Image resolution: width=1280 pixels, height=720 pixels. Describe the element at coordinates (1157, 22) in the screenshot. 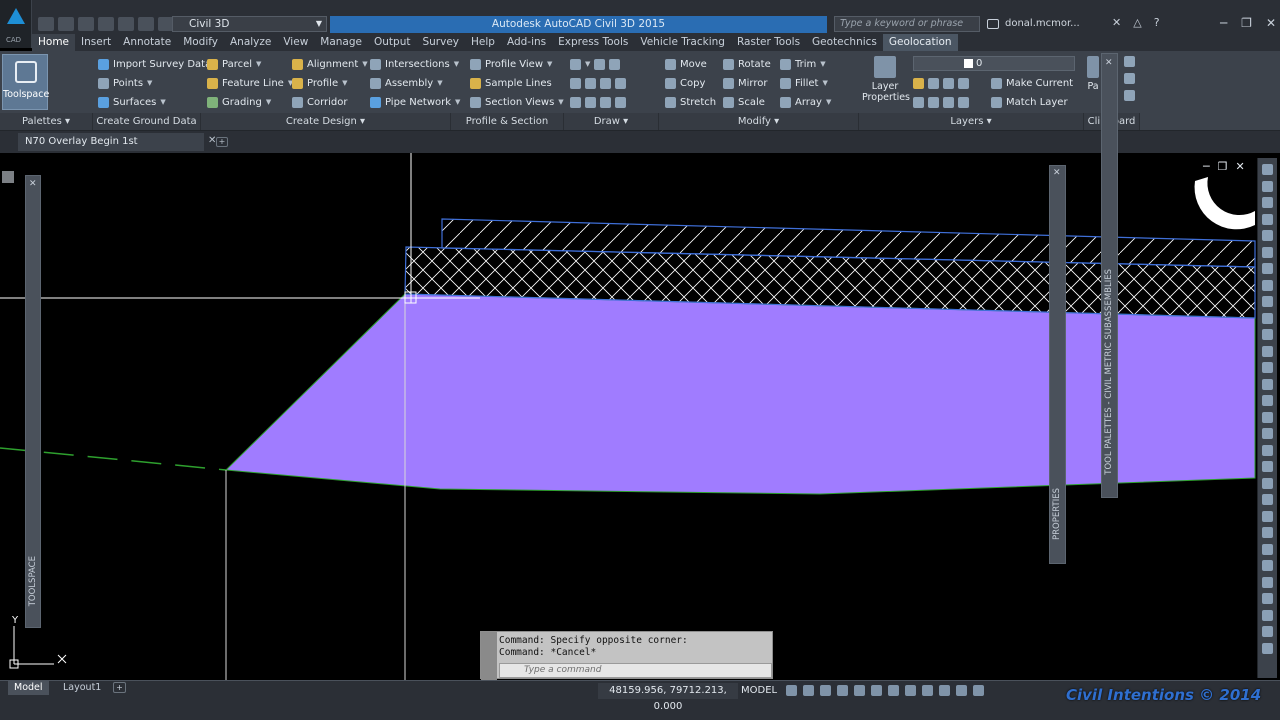

I see `help-icon: ?` at that location.